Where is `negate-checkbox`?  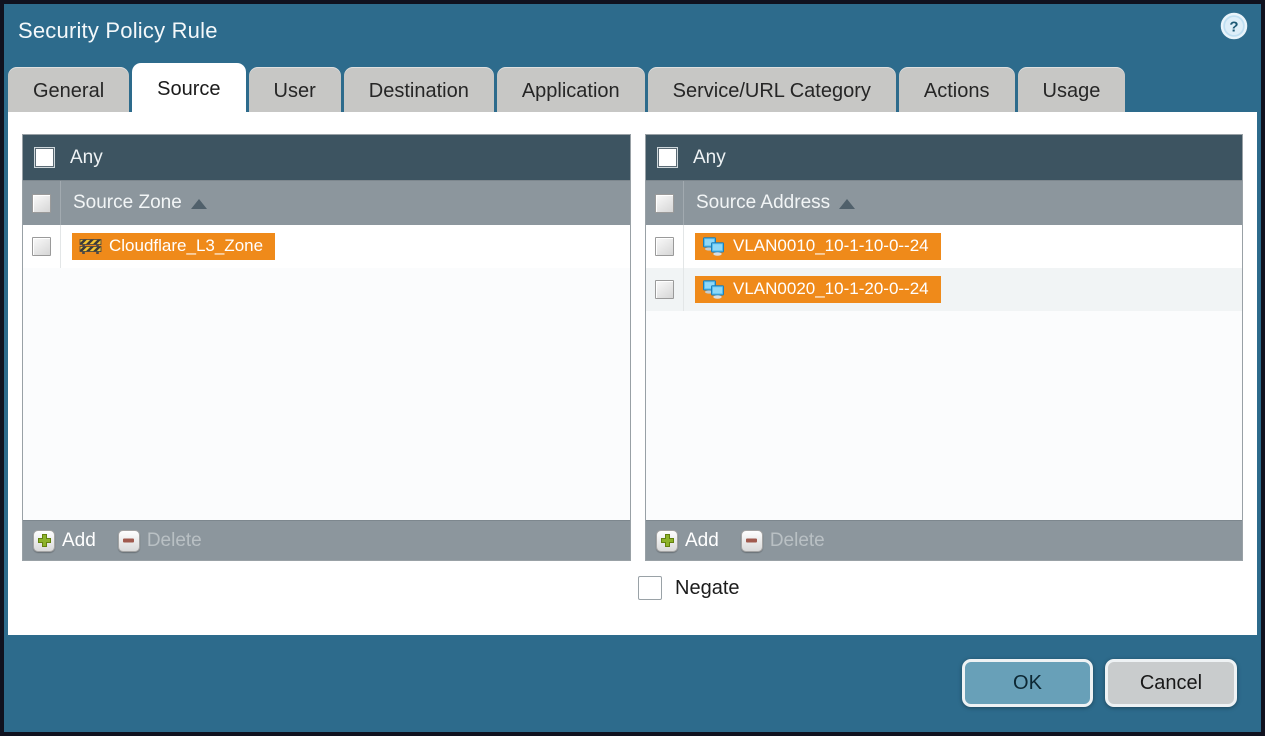 negate-checkbox is located at coordinates (650, 588).